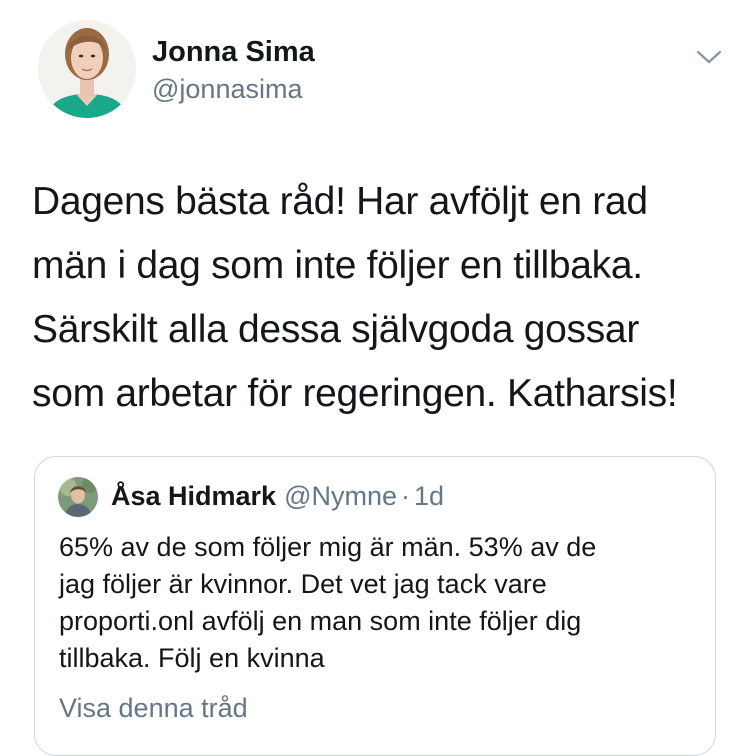 The image size is (750, 756). Describe the element at coordinates (233, 52) in the screenshot. I see `author-name: Jonna Sima` at that location.